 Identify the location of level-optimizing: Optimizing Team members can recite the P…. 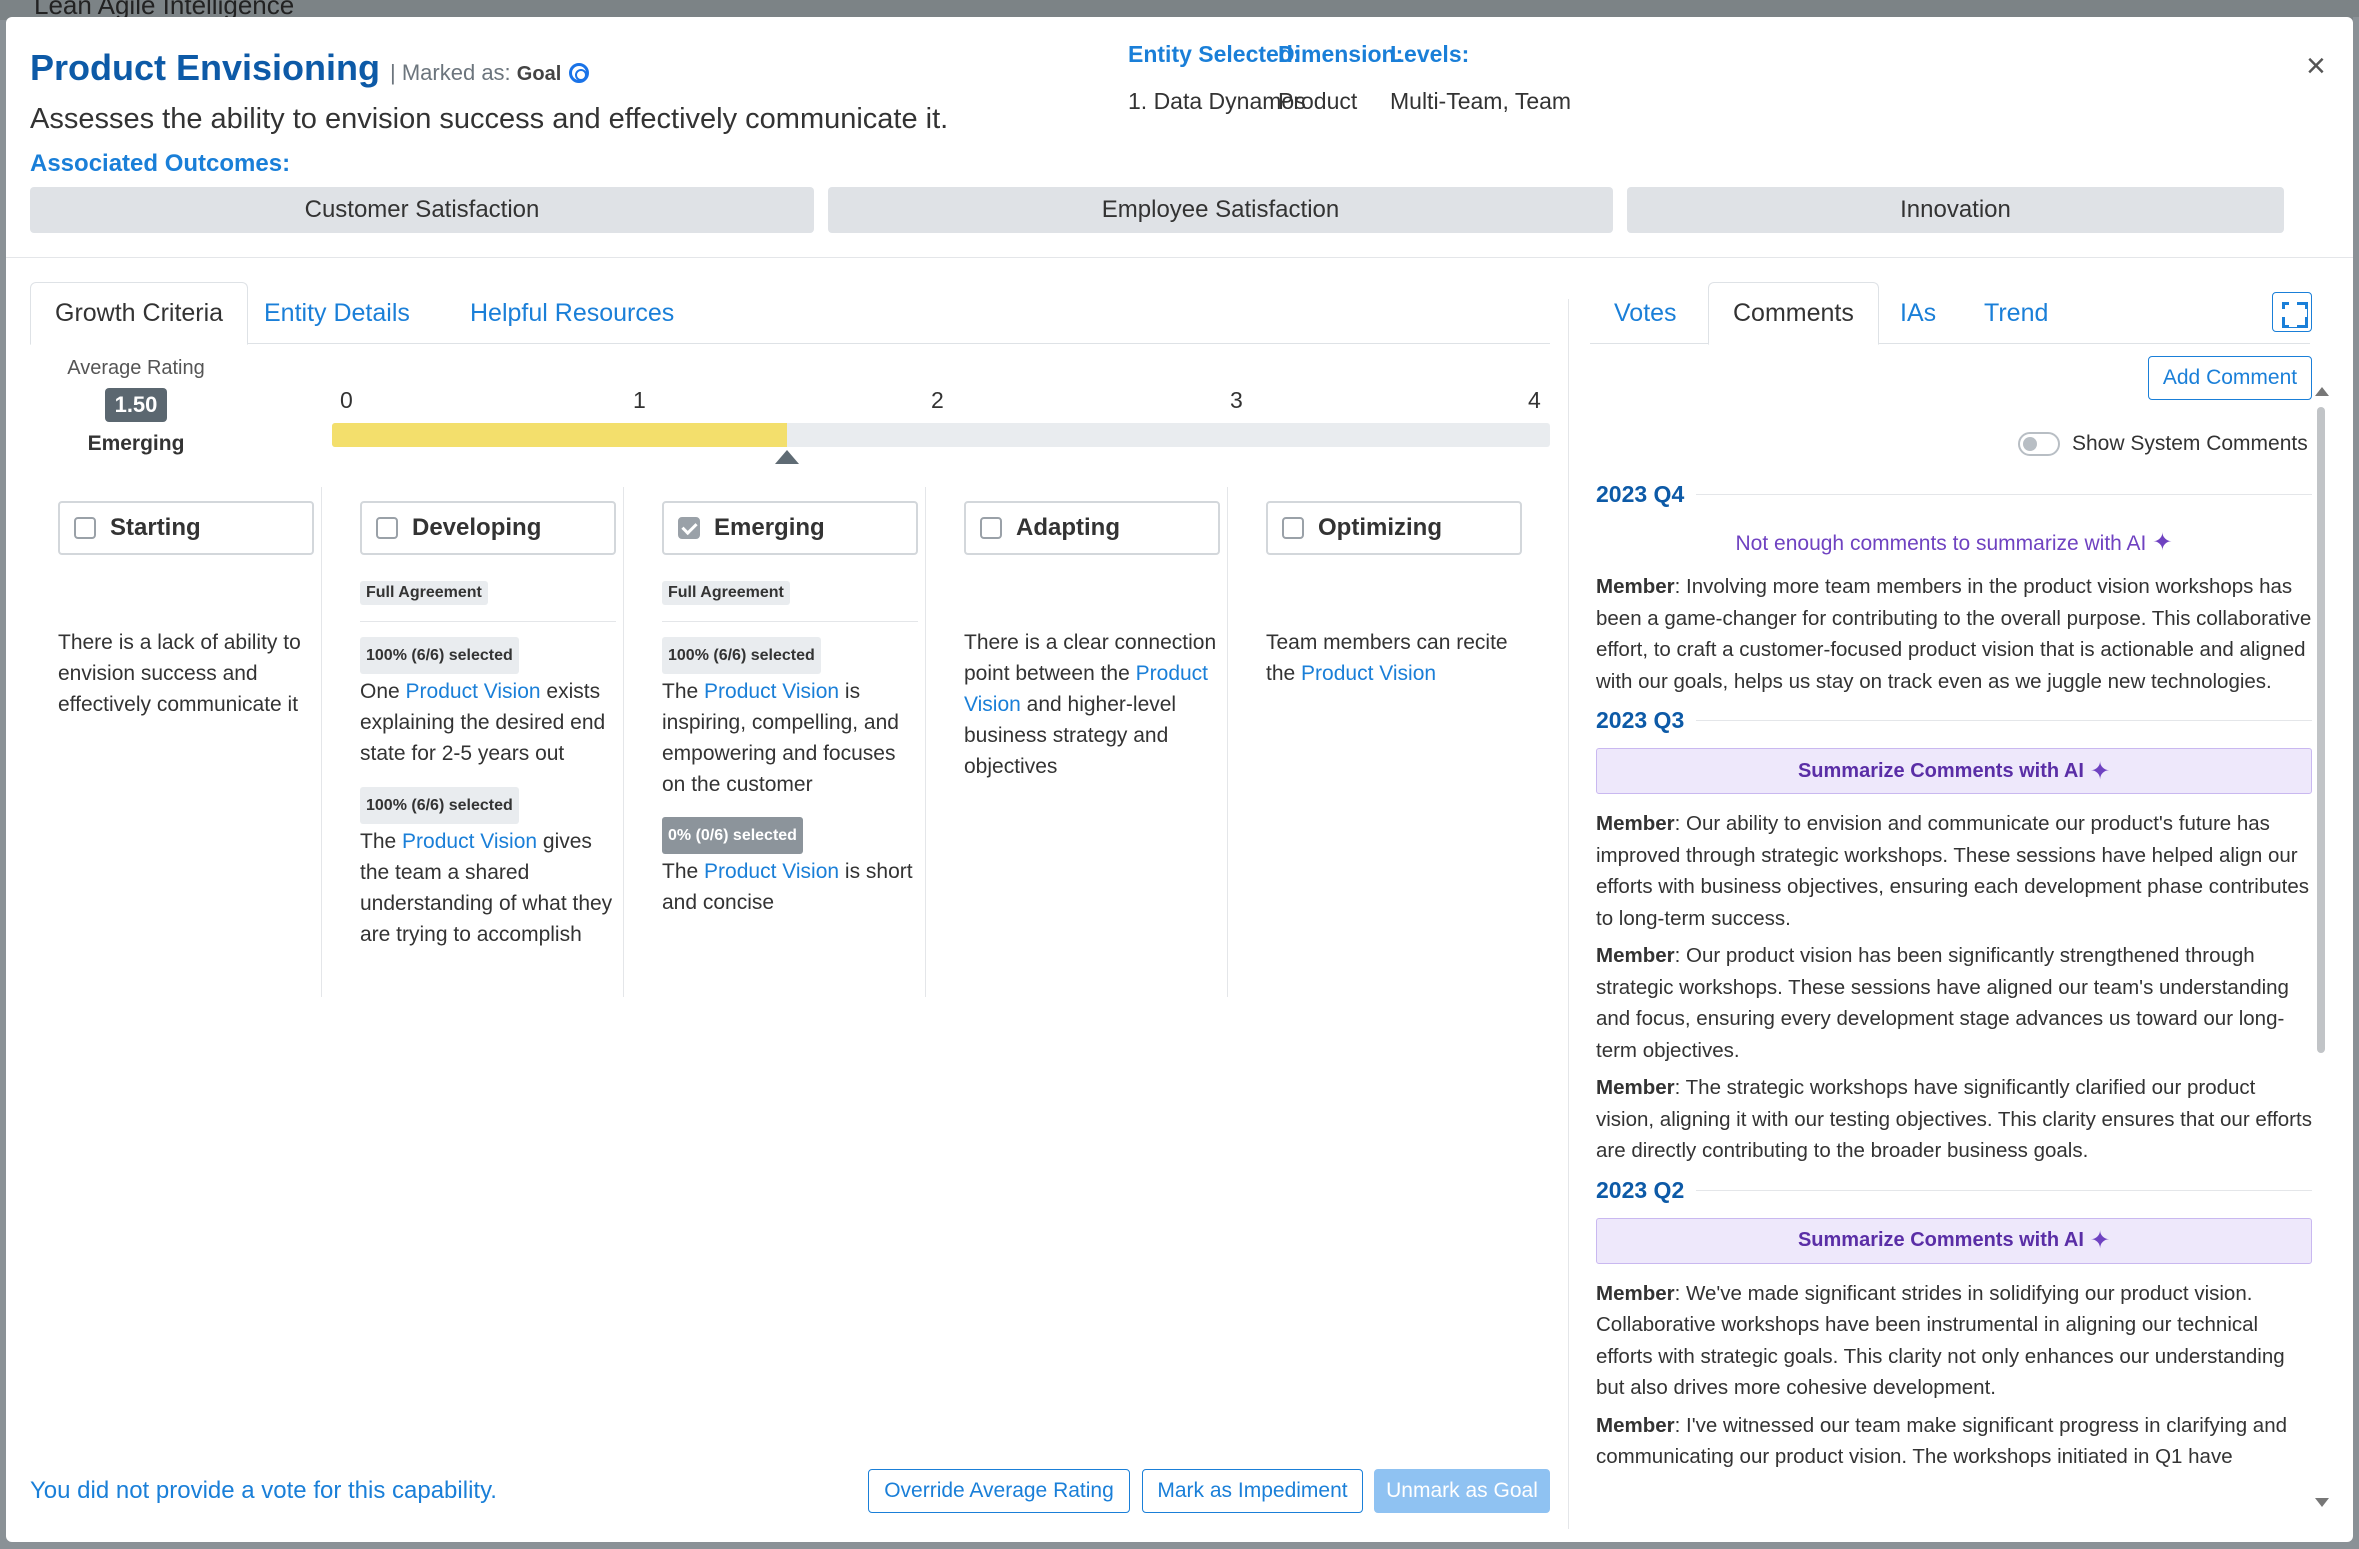
(1390, 742).